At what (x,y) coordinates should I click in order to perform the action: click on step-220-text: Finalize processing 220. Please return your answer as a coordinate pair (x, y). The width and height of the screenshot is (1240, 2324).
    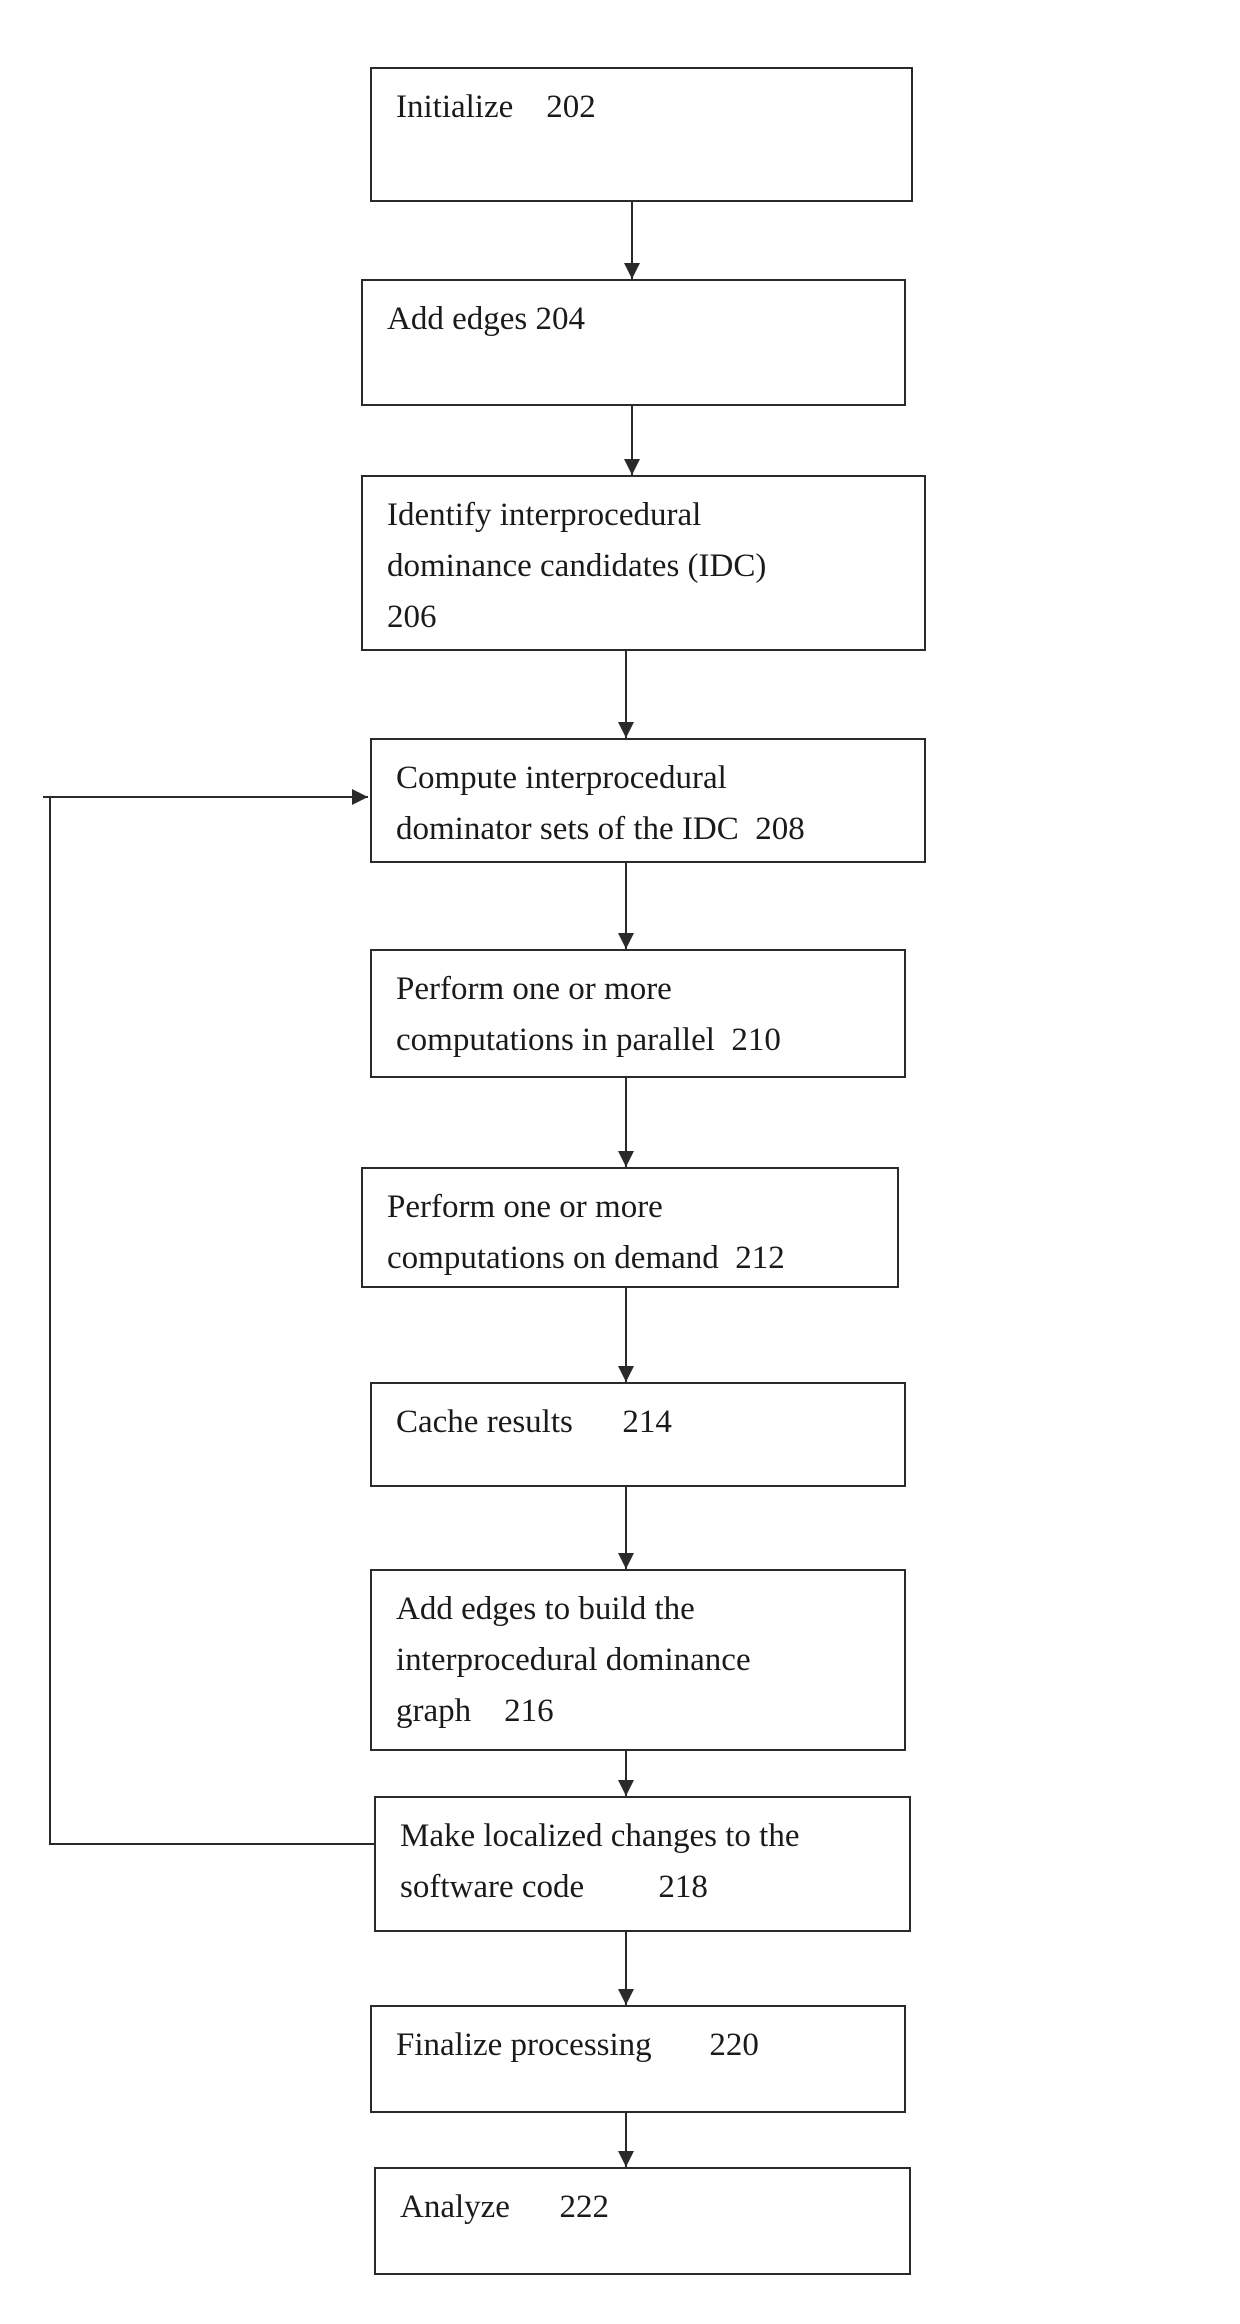
    Looking at the image, I should click on (577, 2045).